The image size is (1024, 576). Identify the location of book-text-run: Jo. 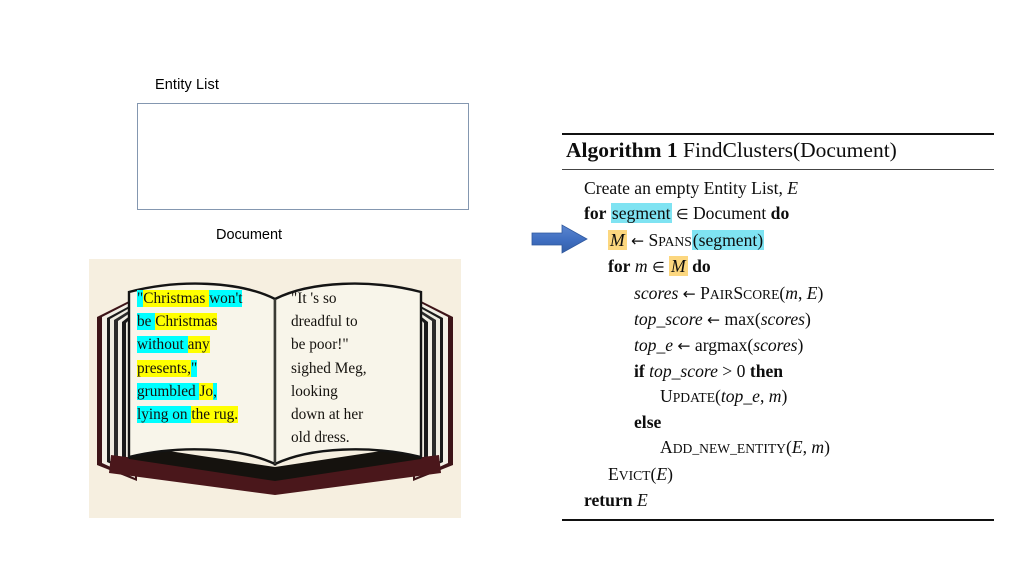
(206, 391).